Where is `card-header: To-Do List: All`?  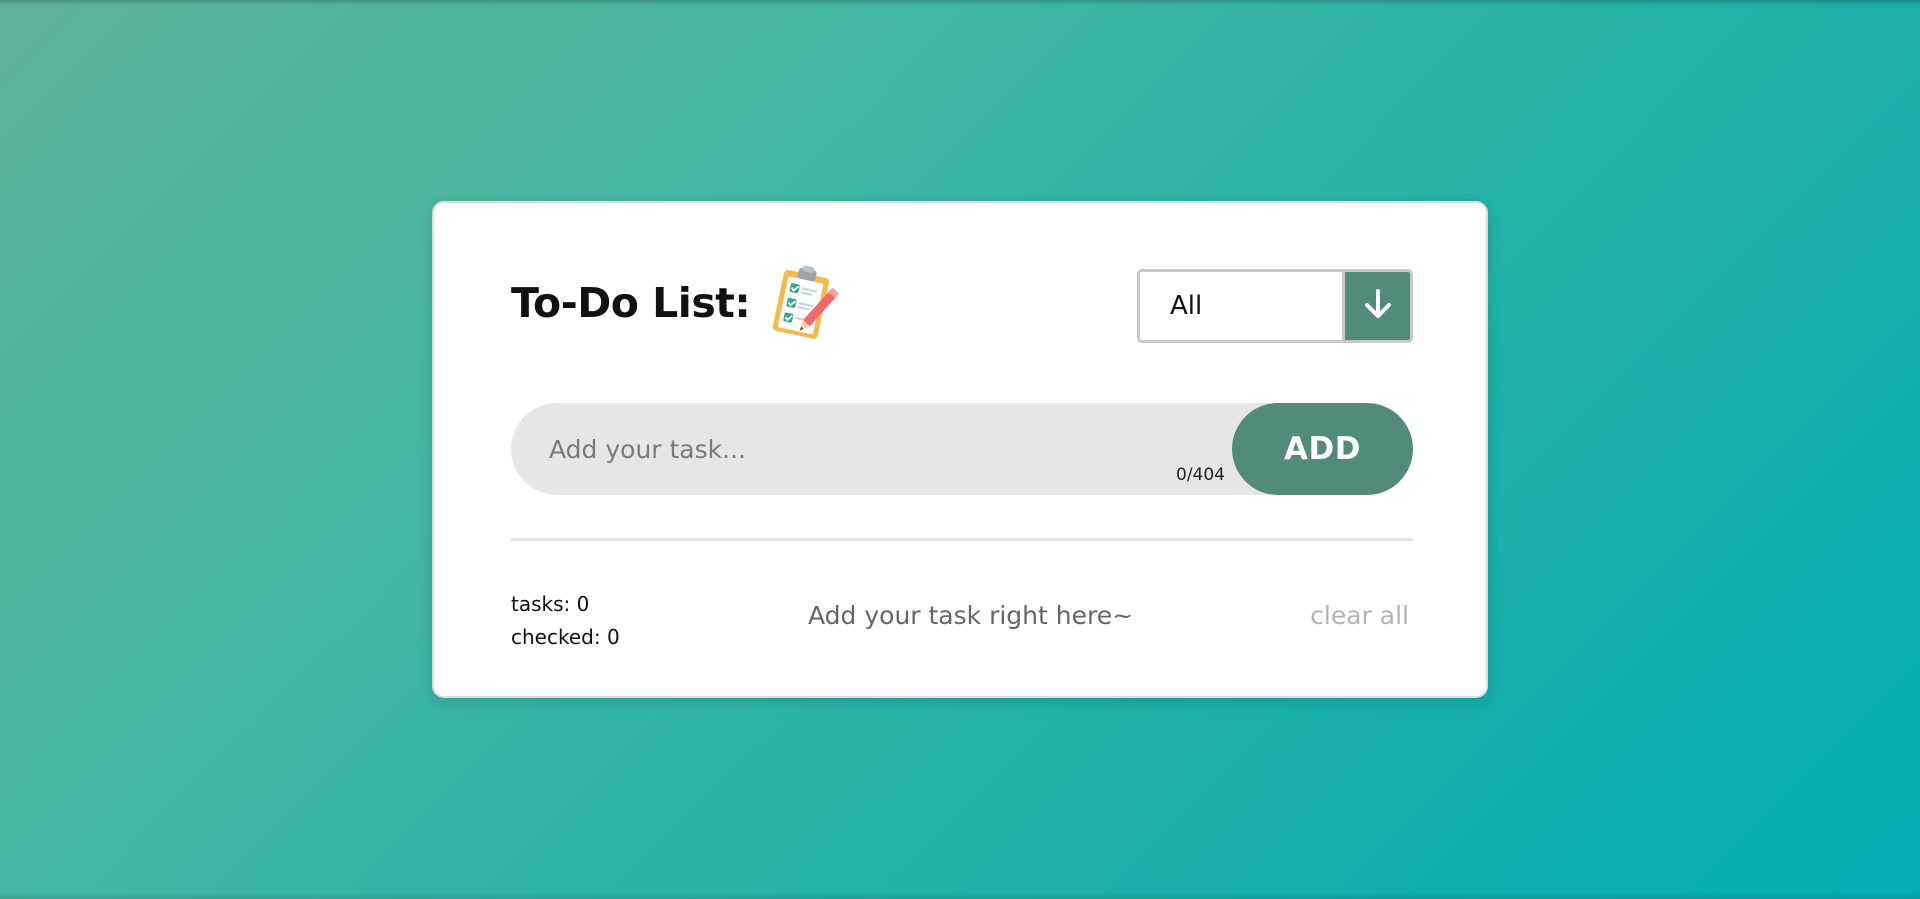 card-header: To-Do List: All is located at coordinates (962, 304).